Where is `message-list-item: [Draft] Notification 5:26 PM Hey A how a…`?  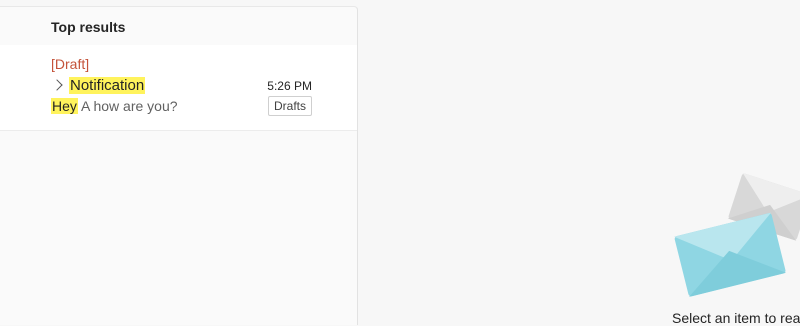 message-list-item: [Draft] Notification 5:26 PM Hey A how a… is located at coordinates (178, 88).